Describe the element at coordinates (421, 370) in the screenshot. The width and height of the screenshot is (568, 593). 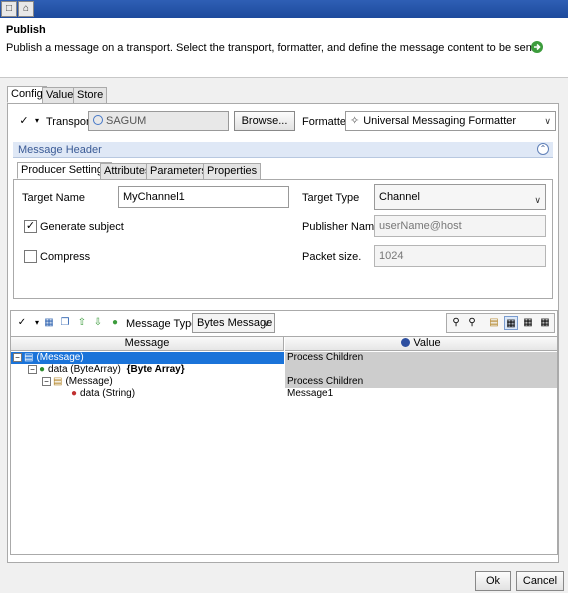
I see `value-cell` at that location.